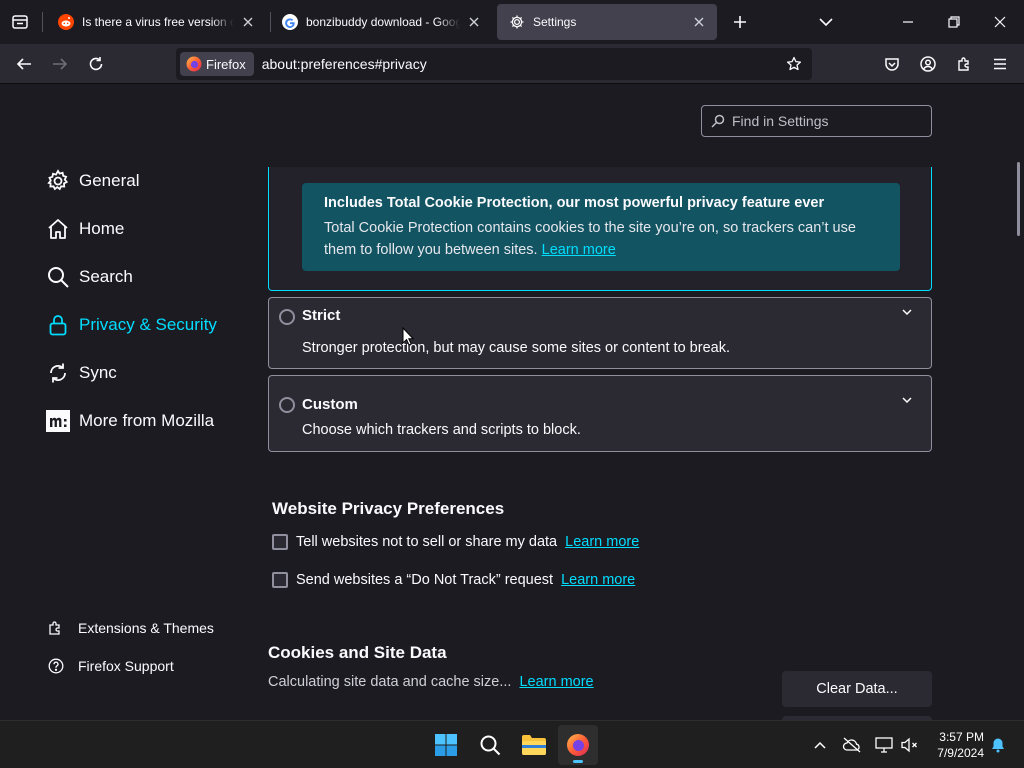  I want to click on do-not-sell-checkbox, so click(280, 542).